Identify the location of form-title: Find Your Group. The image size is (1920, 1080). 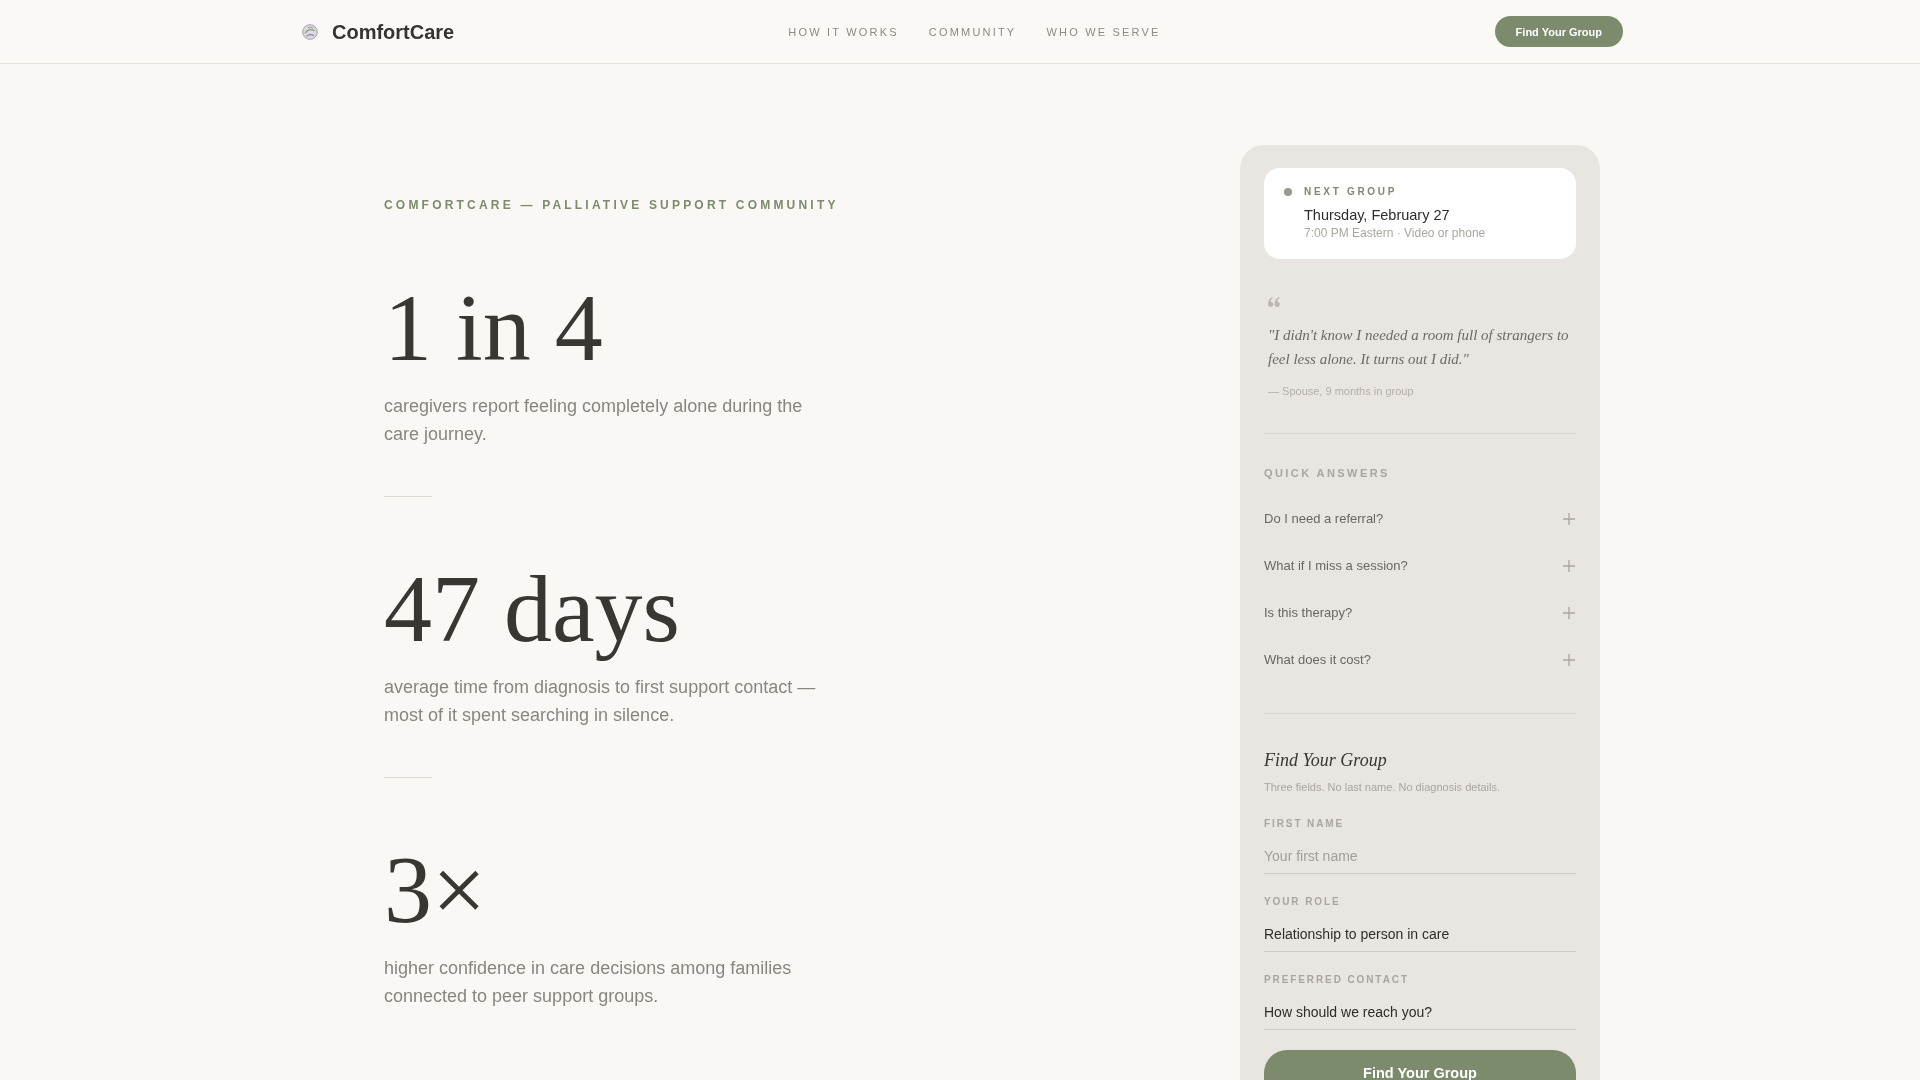
(1326, 760).